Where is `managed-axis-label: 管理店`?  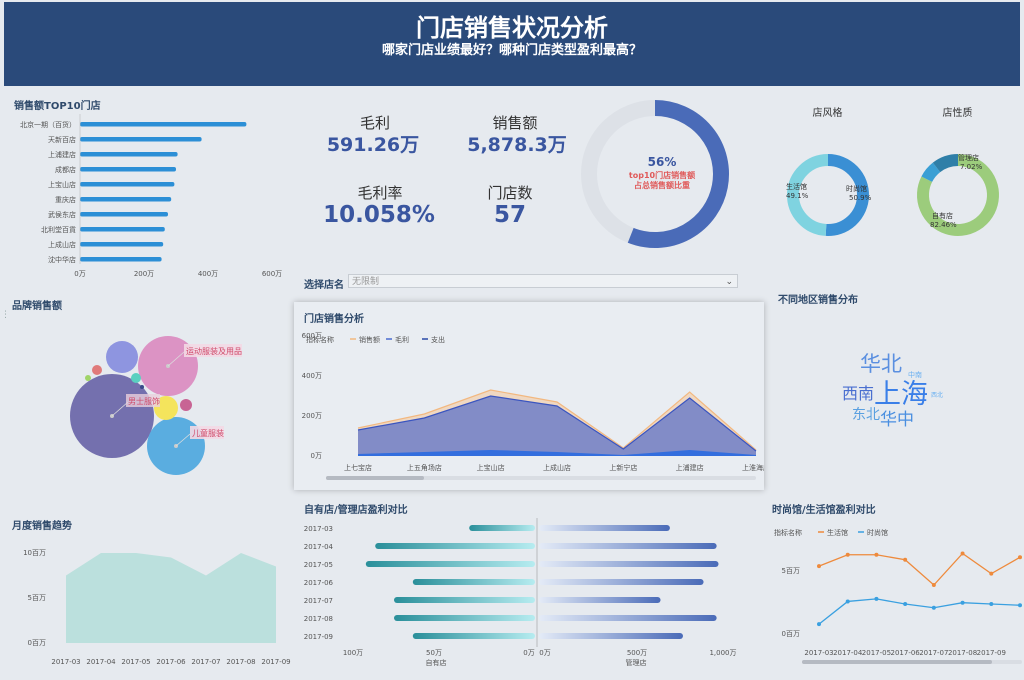 managed-axis-label: 管理店 is located at coordinates (636, 662).